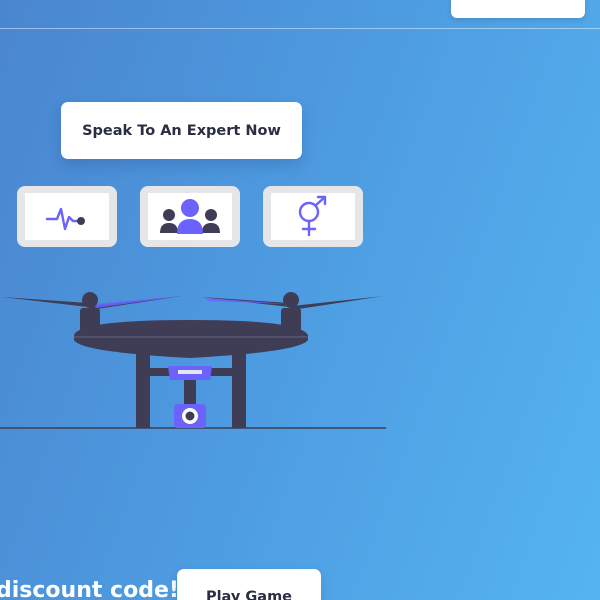 This screenshot has height=600, width=600. Describe the element at coordinates (193, 360) in the screenshot. I see `drone-illustration` at that location.